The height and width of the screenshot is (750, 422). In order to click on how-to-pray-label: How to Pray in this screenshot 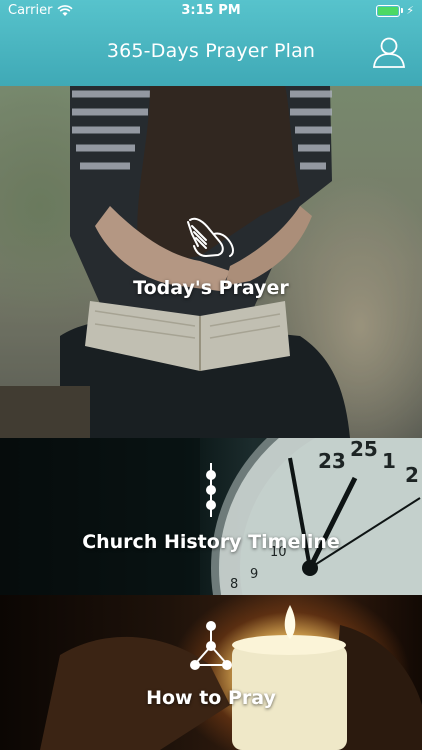, I will do `click(211, 698)`.